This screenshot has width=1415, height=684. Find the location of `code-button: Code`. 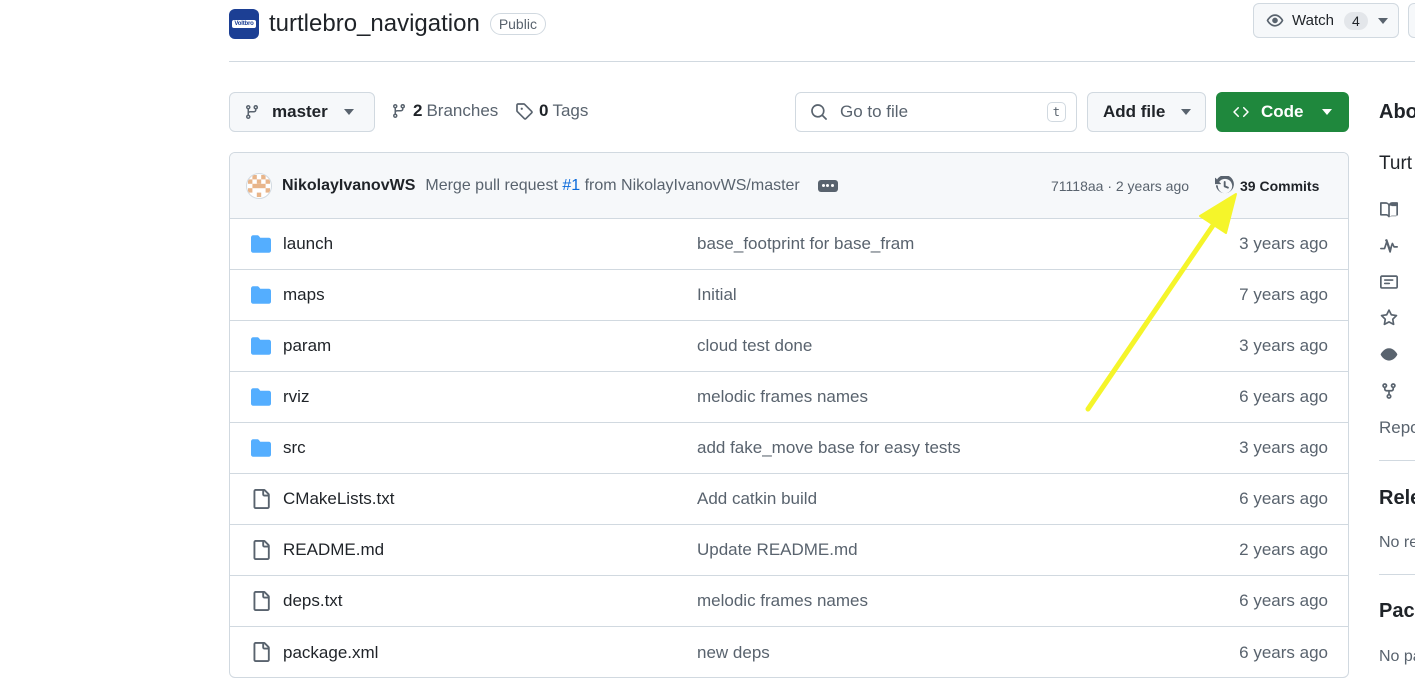

code-button: Code is located at coordinates (1282, 112).